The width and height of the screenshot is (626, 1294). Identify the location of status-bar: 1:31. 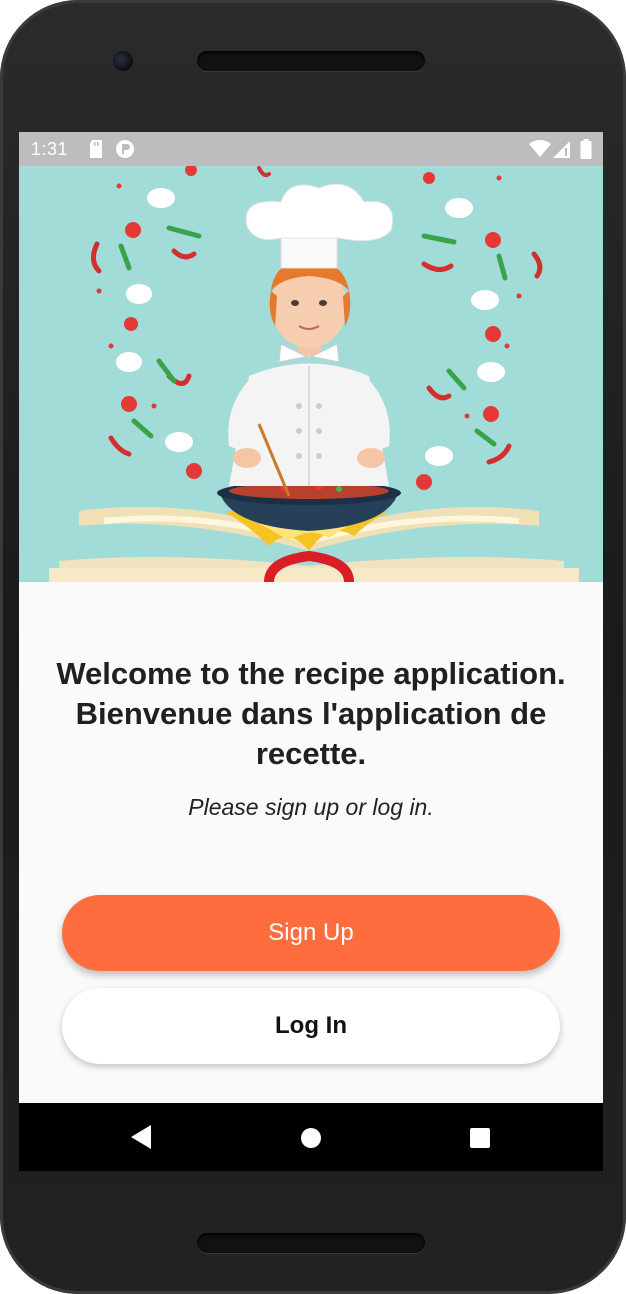
(311, 149).